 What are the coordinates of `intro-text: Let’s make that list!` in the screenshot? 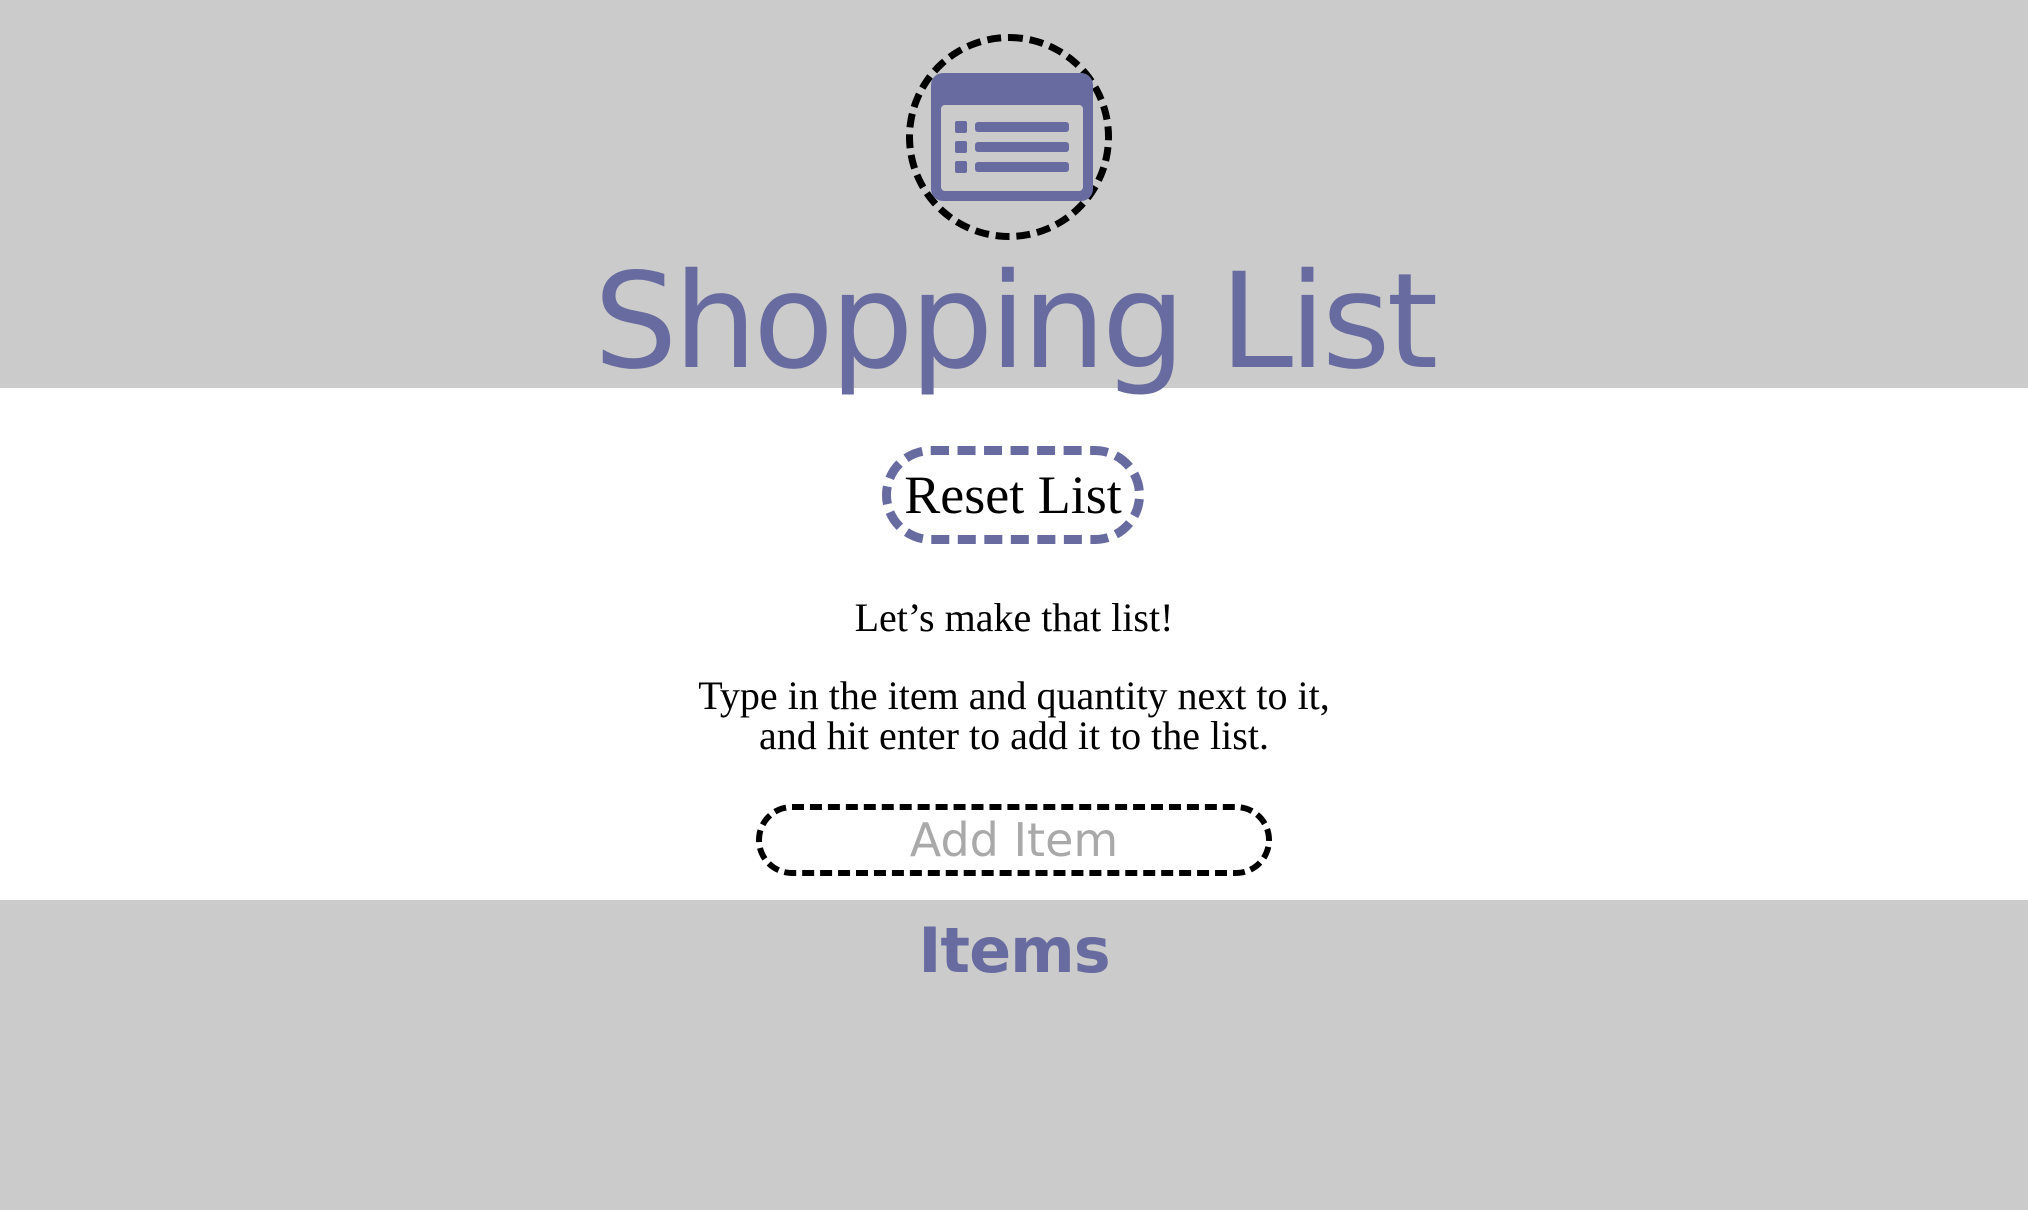 It's located at (1014, 617).